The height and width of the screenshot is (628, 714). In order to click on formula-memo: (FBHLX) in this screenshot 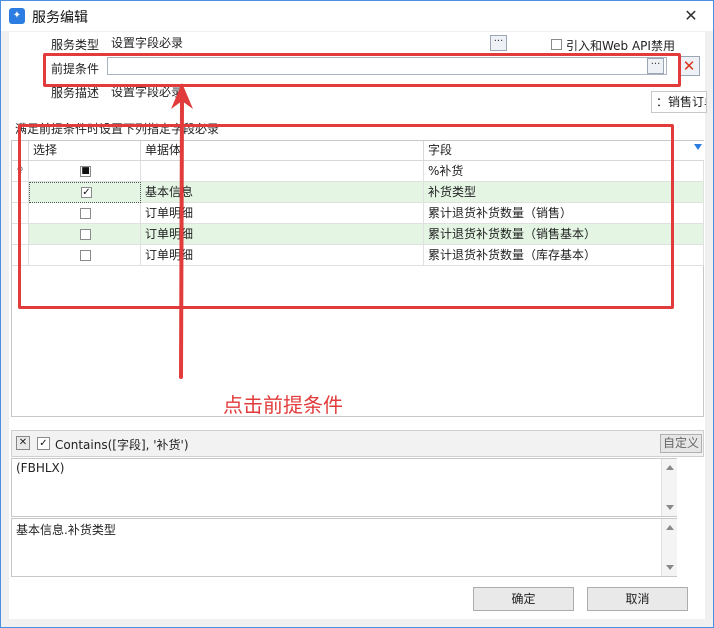, I will do `click(344, 487)`.